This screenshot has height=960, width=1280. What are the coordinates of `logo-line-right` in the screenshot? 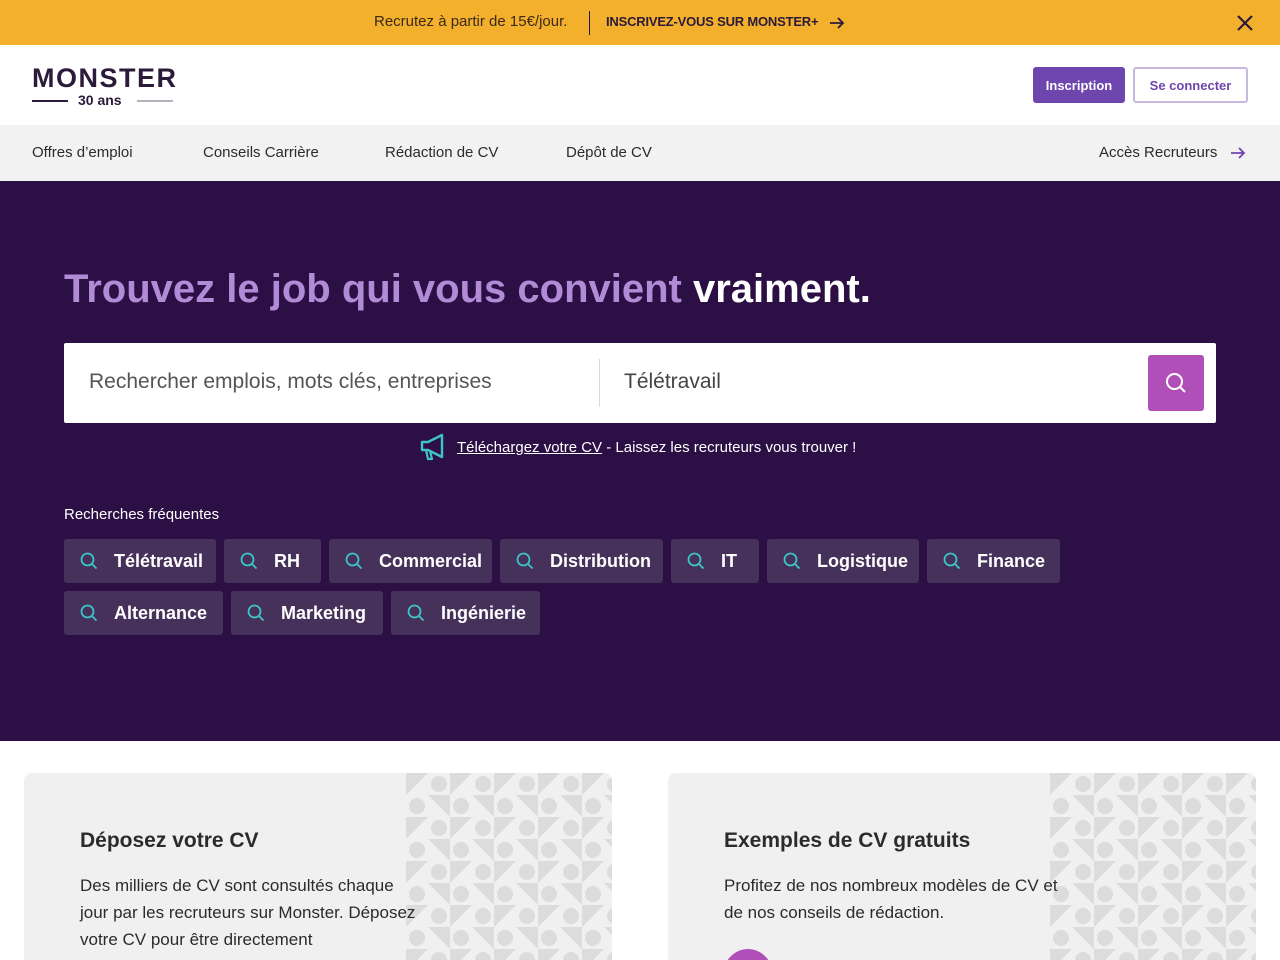 It's located at (155, 101).